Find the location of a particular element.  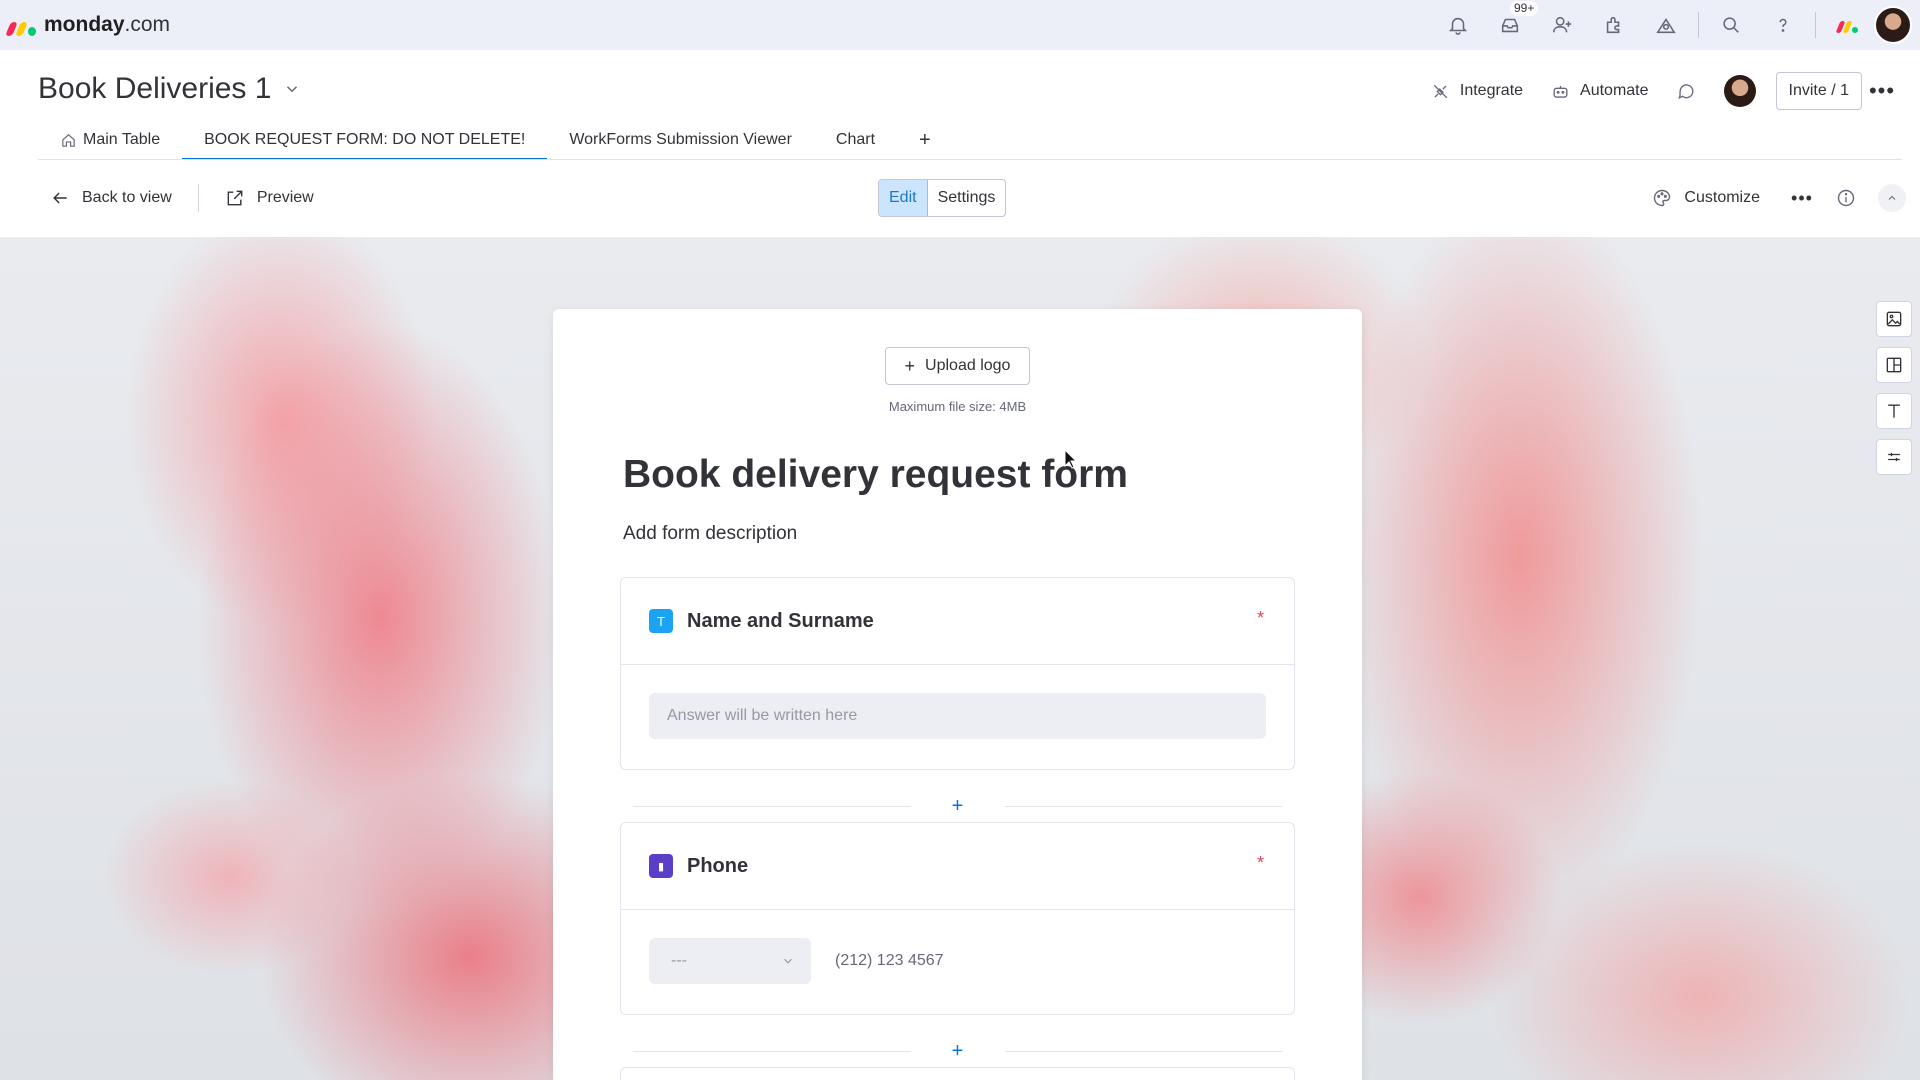

tab-workforms-submission-viewer: WorkForms Submission Viewer is located at coordinates (680, 140).